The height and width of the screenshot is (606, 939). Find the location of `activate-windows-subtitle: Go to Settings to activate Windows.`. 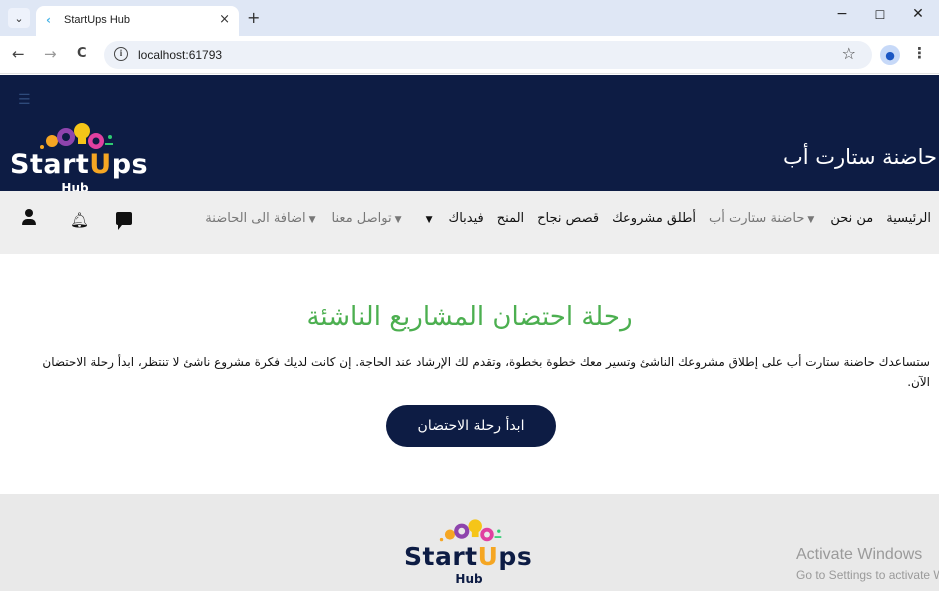

activate-windows-subtitle: Go to Settings to activate Windows. is located at coordinates (867, 575).